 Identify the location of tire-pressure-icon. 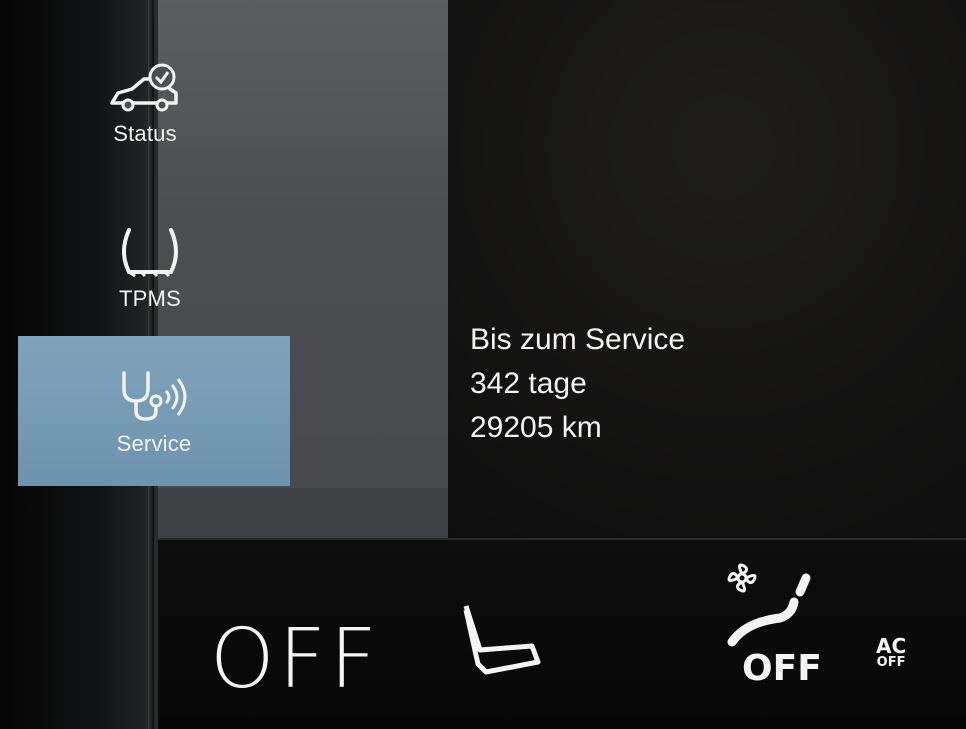
(150, 252).